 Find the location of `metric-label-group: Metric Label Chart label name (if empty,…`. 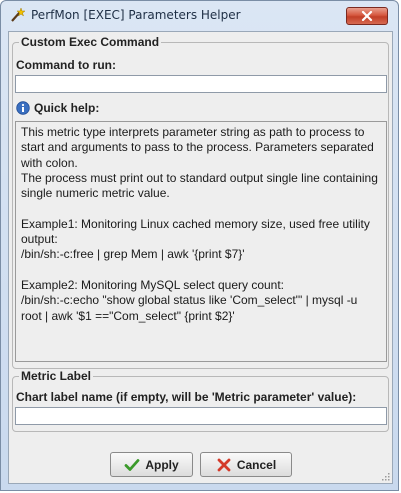

metric-label-group: Metric Label Chart label name (if empty,… is located at coordinates (200, 400).